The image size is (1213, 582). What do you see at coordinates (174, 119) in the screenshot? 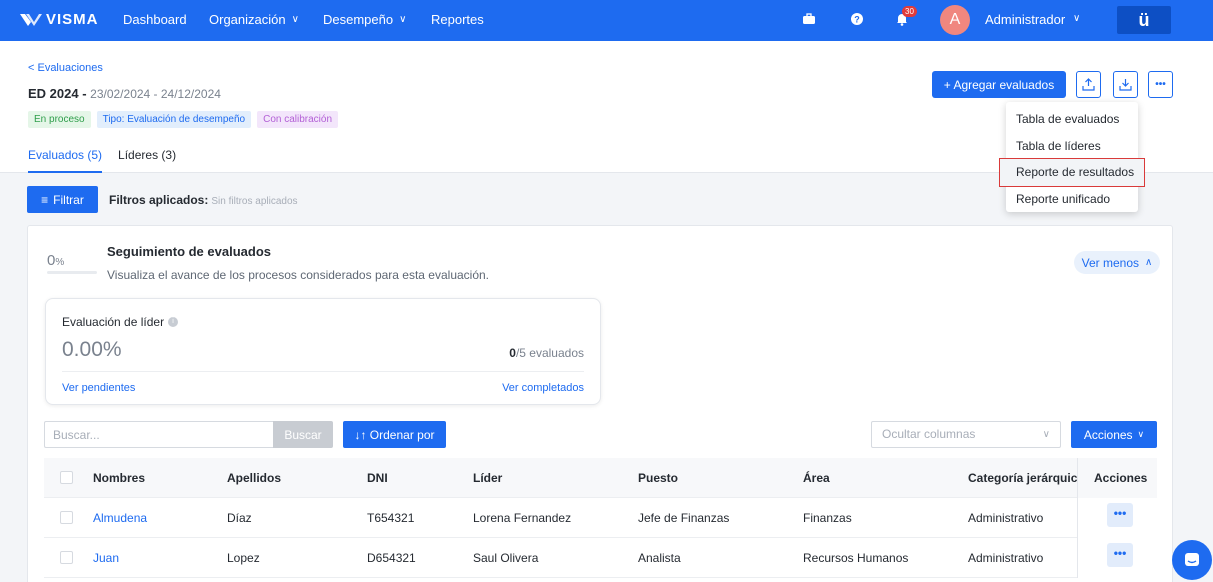
I see `type-badge: Tipo: Evaluación de desempeño` at bounding box center [174, 119].